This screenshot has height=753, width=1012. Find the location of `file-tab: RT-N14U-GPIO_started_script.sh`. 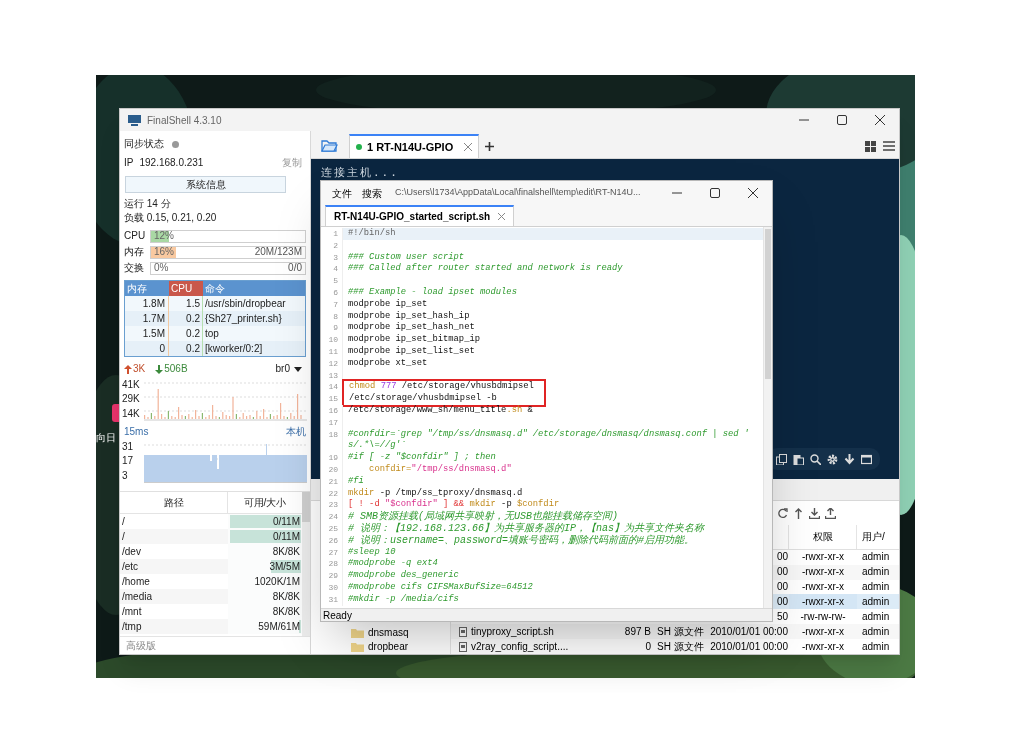

file-tab: RT-N14U-GPIO_started_script.sh is located at coordinates (420, 215).